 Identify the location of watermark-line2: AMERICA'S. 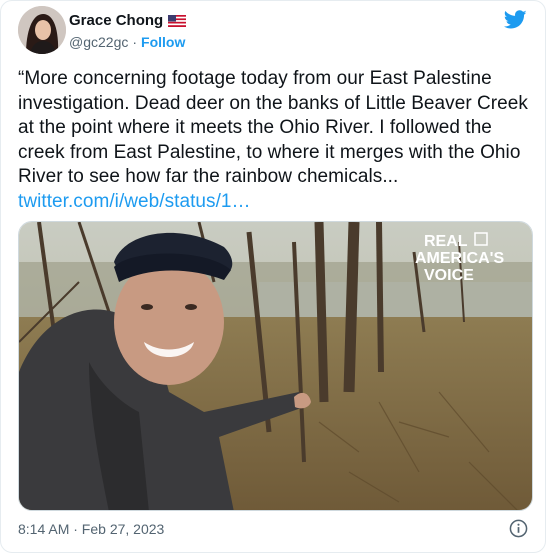
(459, 258).